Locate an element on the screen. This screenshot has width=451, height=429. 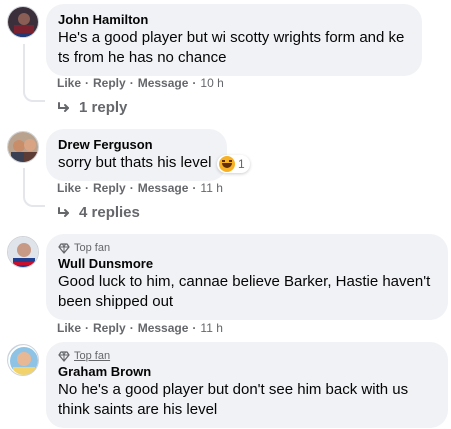
reaction-summary: 1 is located at coordinates (233, 164).